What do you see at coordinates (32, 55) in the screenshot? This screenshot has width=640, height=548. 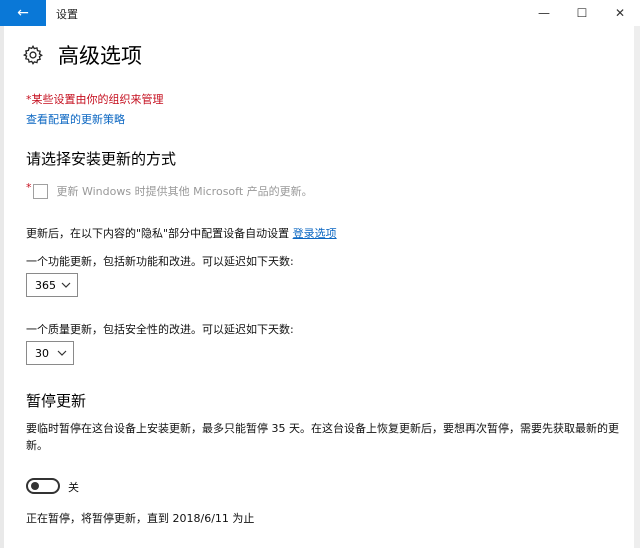 I see `gear-icon` at bounding box center [32, 55].